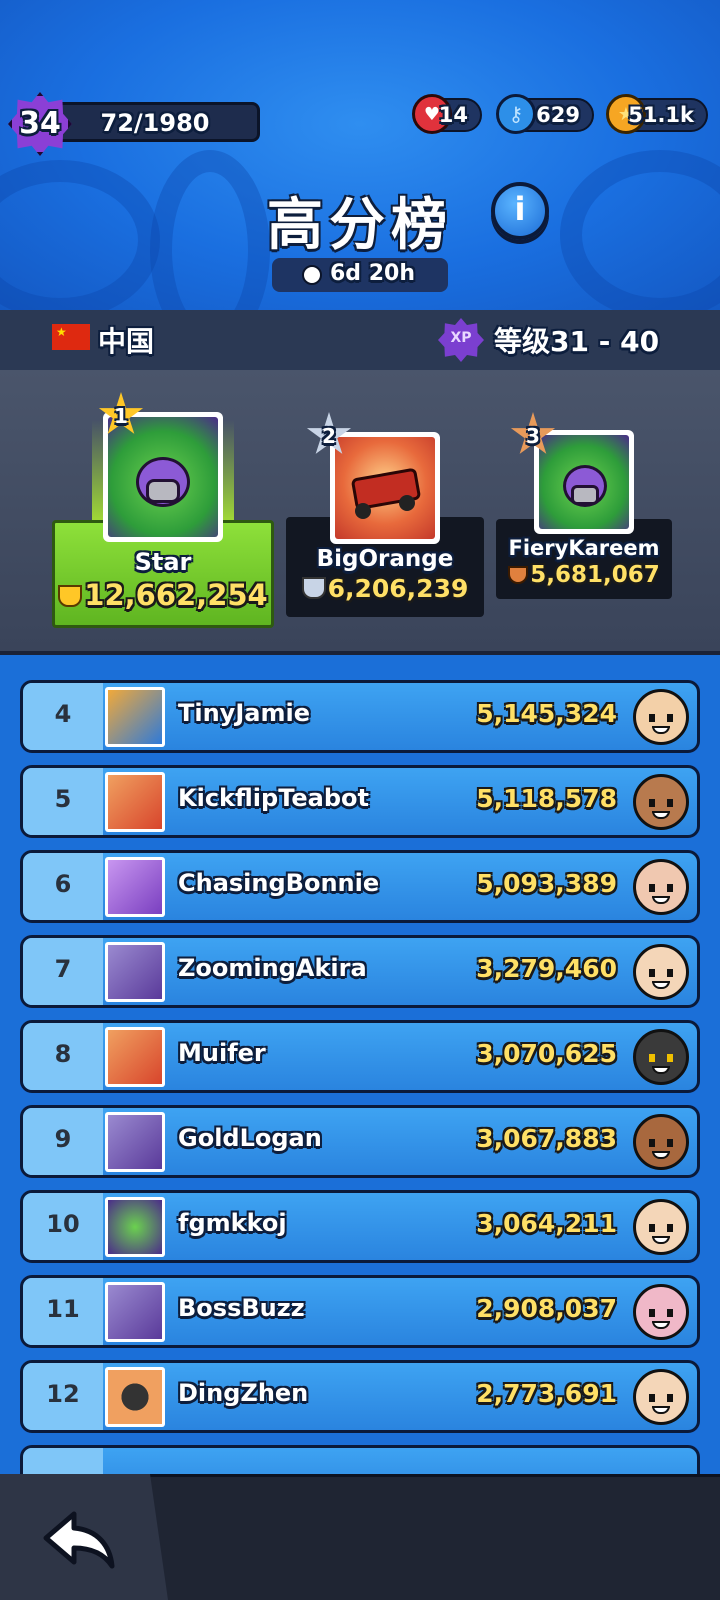  Describe the element at coordinates (546, 1308) in the screenshot. I see `player-score: 2,908,037` at that location.